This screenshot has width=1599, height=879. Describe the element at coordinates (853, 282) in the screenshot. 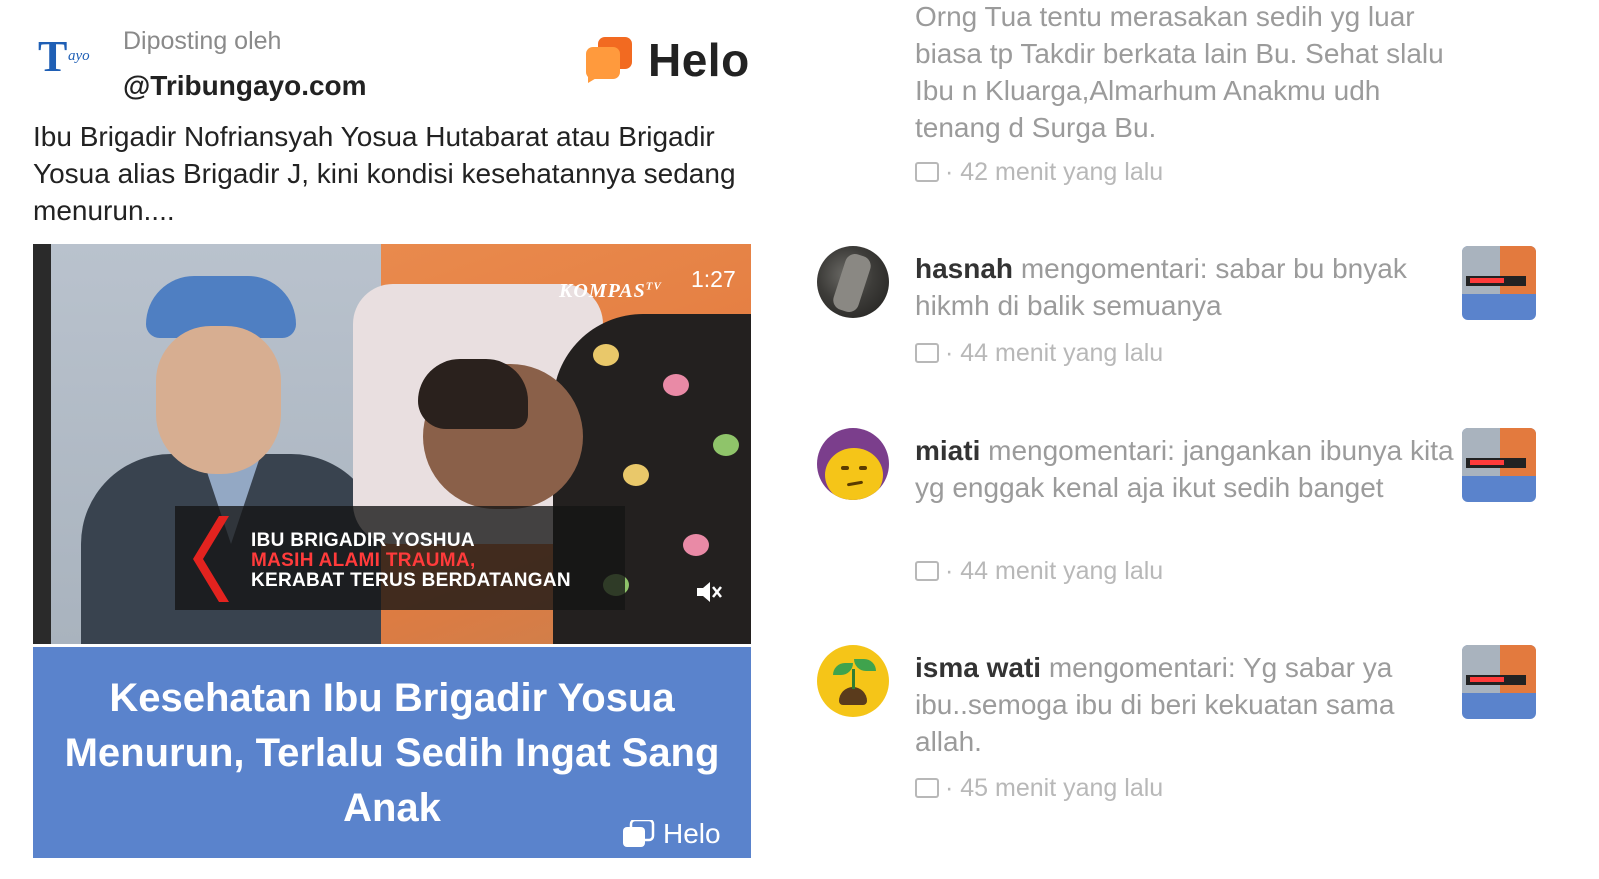

I see `rock-photo-avatar` at that location.